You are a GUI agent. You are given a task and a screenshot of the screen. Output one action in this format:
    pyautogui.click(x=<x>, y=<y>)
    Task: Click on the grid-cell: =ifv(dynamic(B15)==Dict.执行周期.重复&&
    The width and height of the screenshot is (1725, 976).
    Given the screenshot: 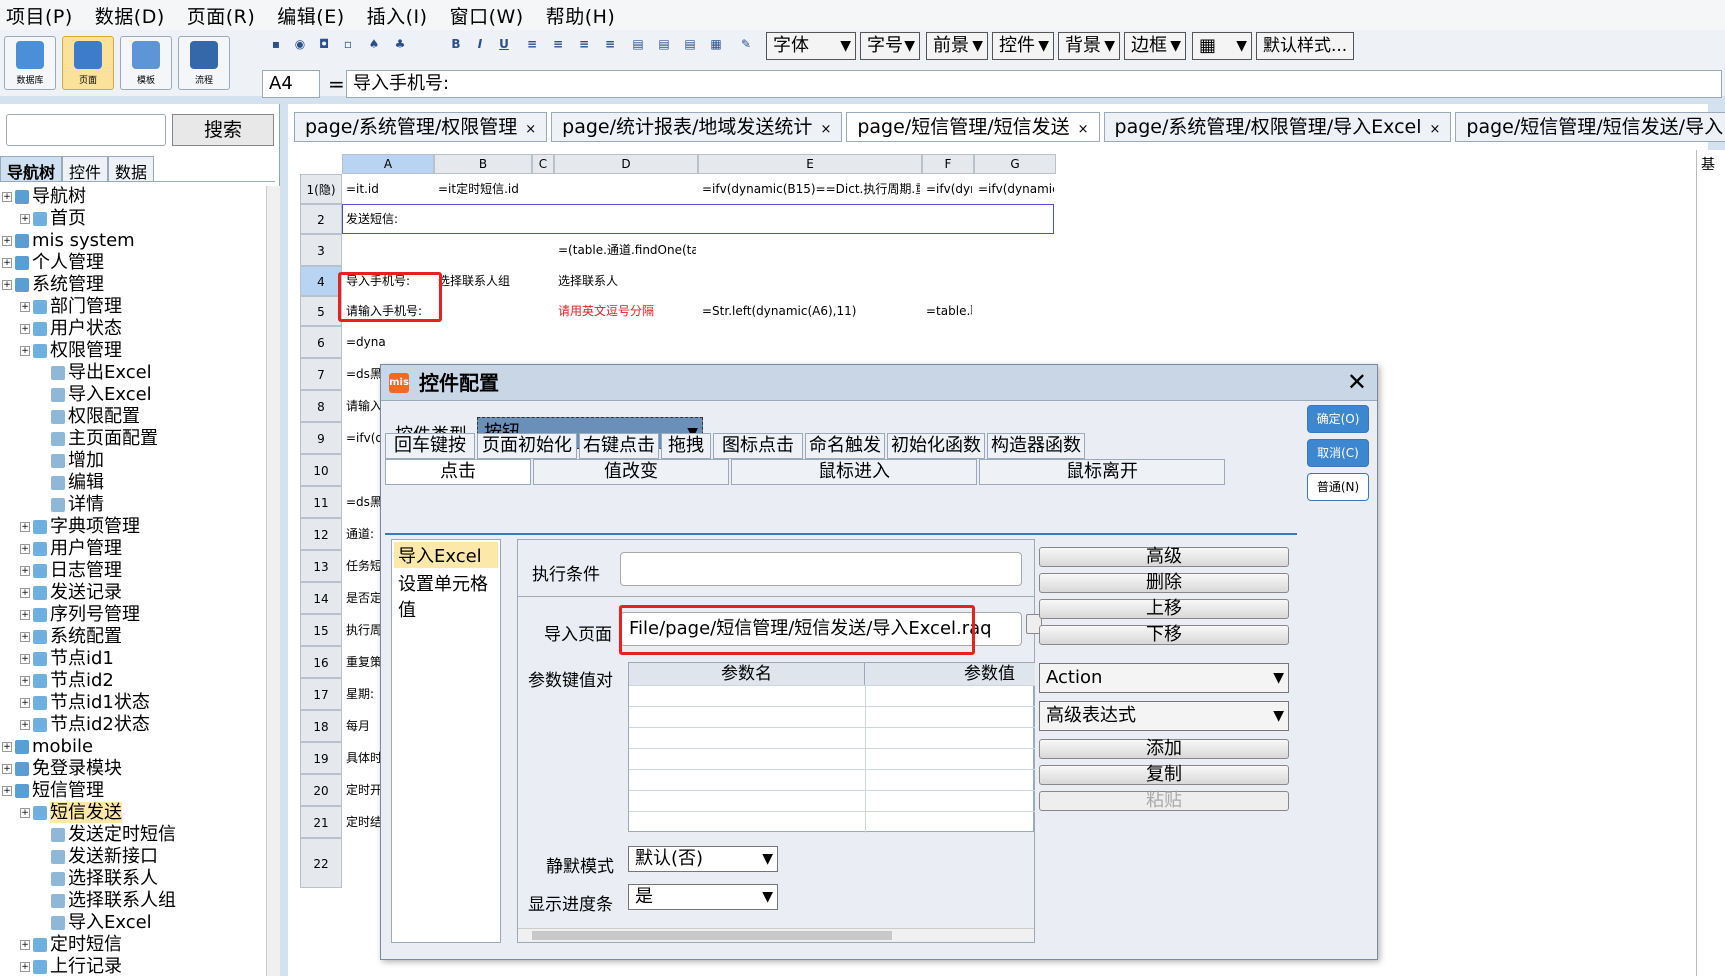 What is the action you would take?
    pyautogui.click(x=810, y=189)
    